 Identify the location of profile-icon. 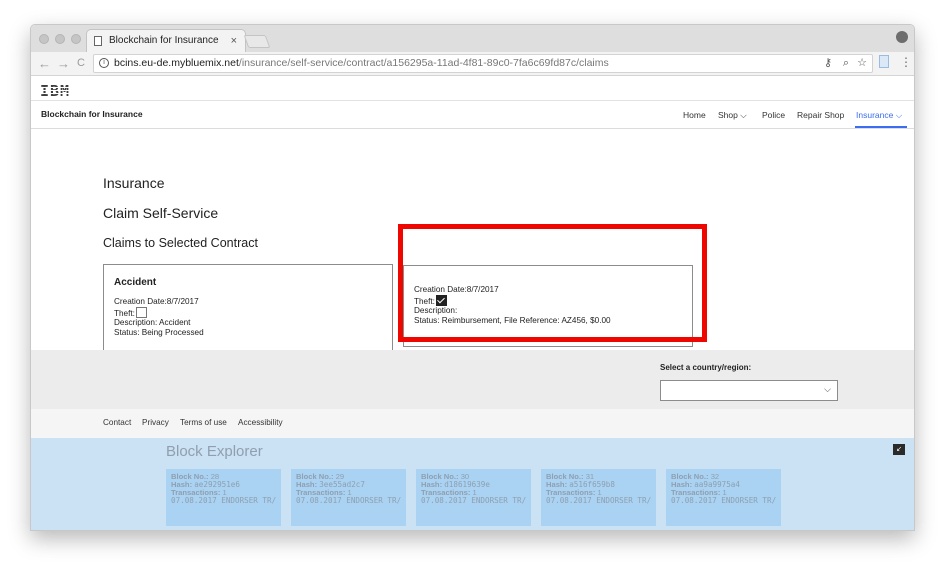
(902, 37).